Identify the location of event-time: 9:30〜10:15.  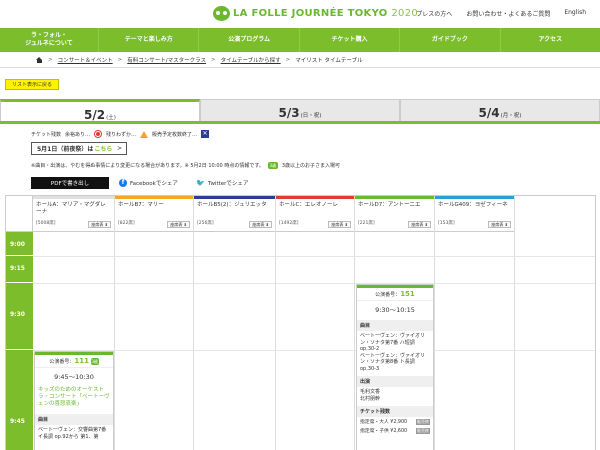
(395, 310).